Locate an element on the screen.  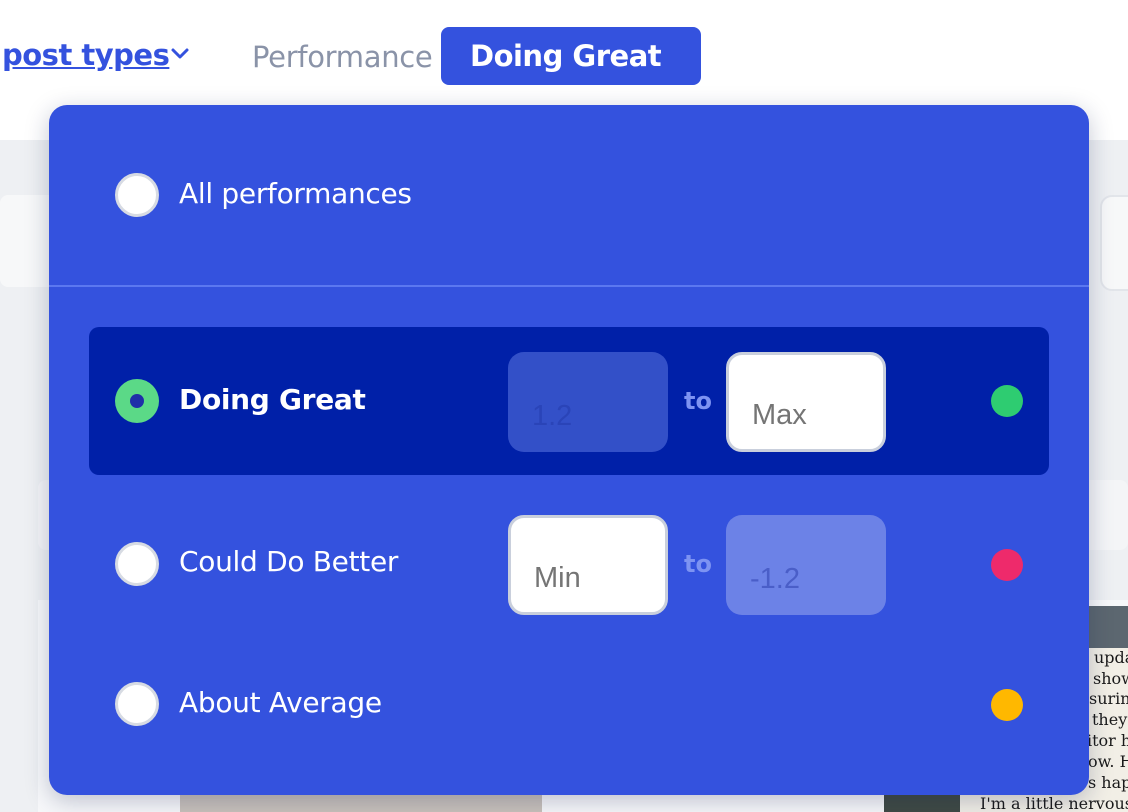
chevron-down-icon is located at coordinates (180, 54).